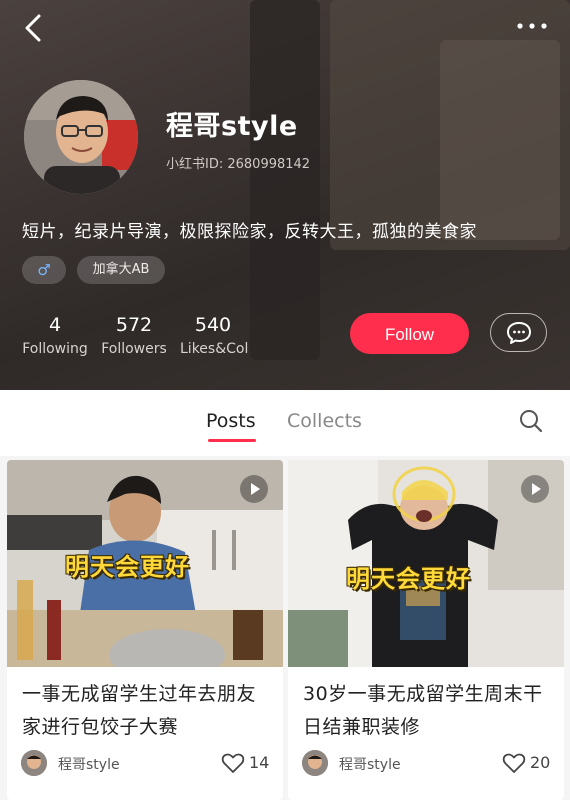  What do you see at coordinates (147, 711) in the screenshot?
I see `post-title: 一事无成留学生过年去朋友家进行包饺子大赛` at bounding box center [147, 711].